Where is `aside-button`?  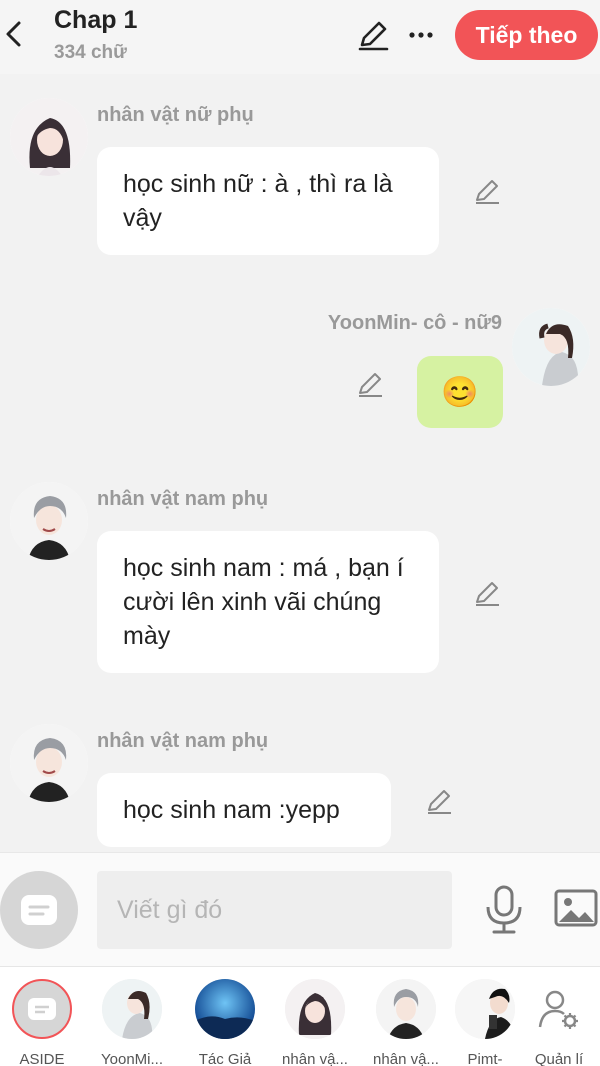
aside-button is located at coordinates (39, 910).